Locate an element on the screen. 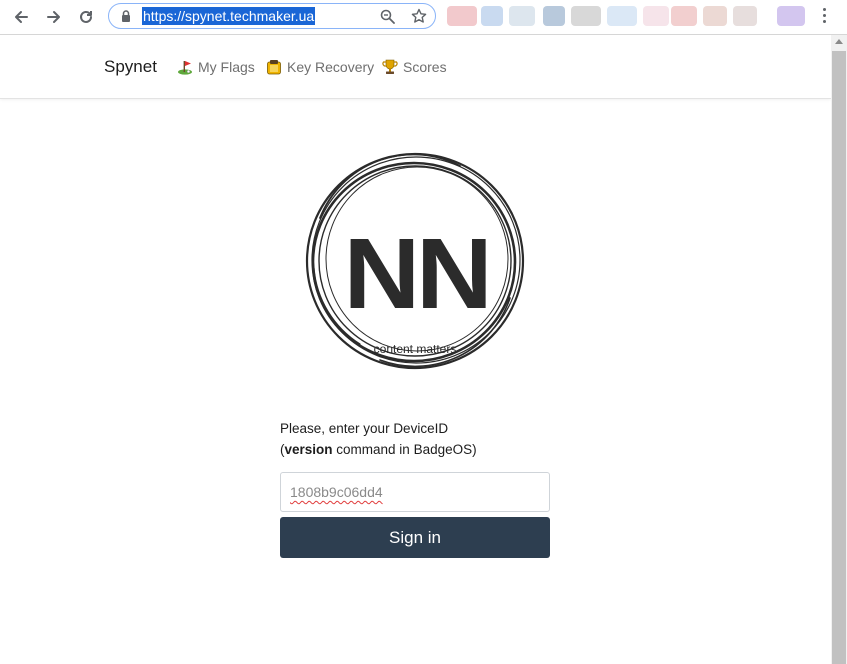 Image resolution: width=847 pixels, height=664 pixels. prompt-rest: command in BadgeOS) is located at coordinates (404, 449).